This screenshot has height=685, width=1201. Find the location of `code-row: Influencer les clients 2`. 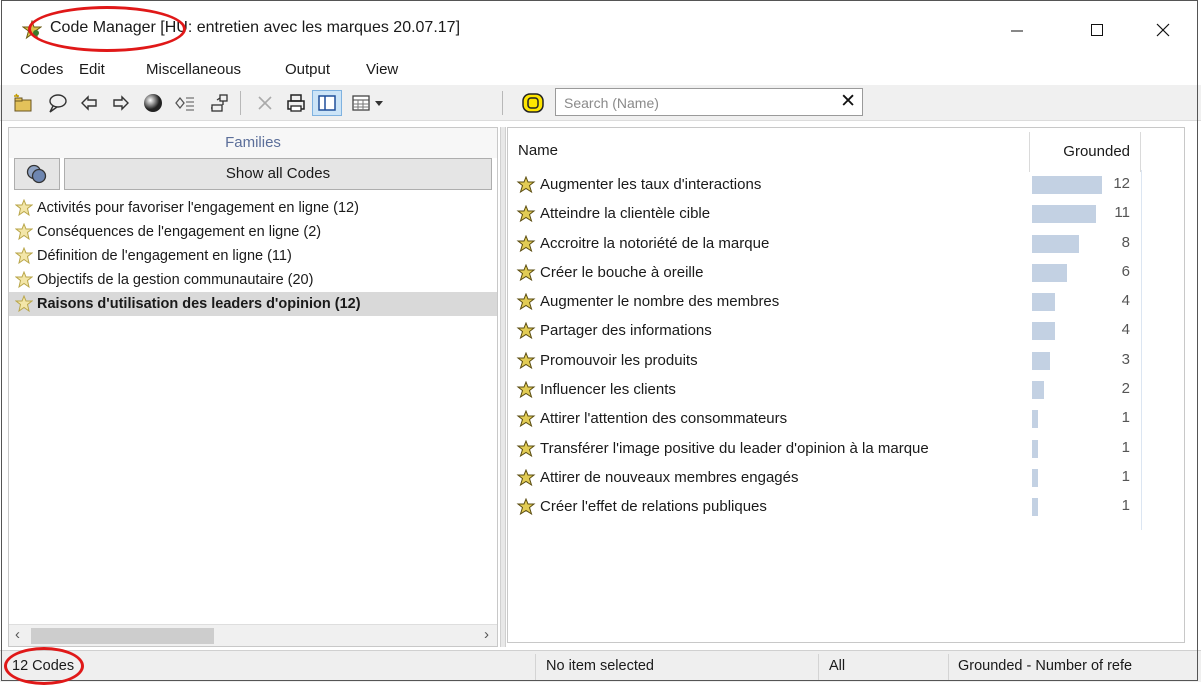

code-row: Influencer les clients 2 is located at coordinates (846, 389).